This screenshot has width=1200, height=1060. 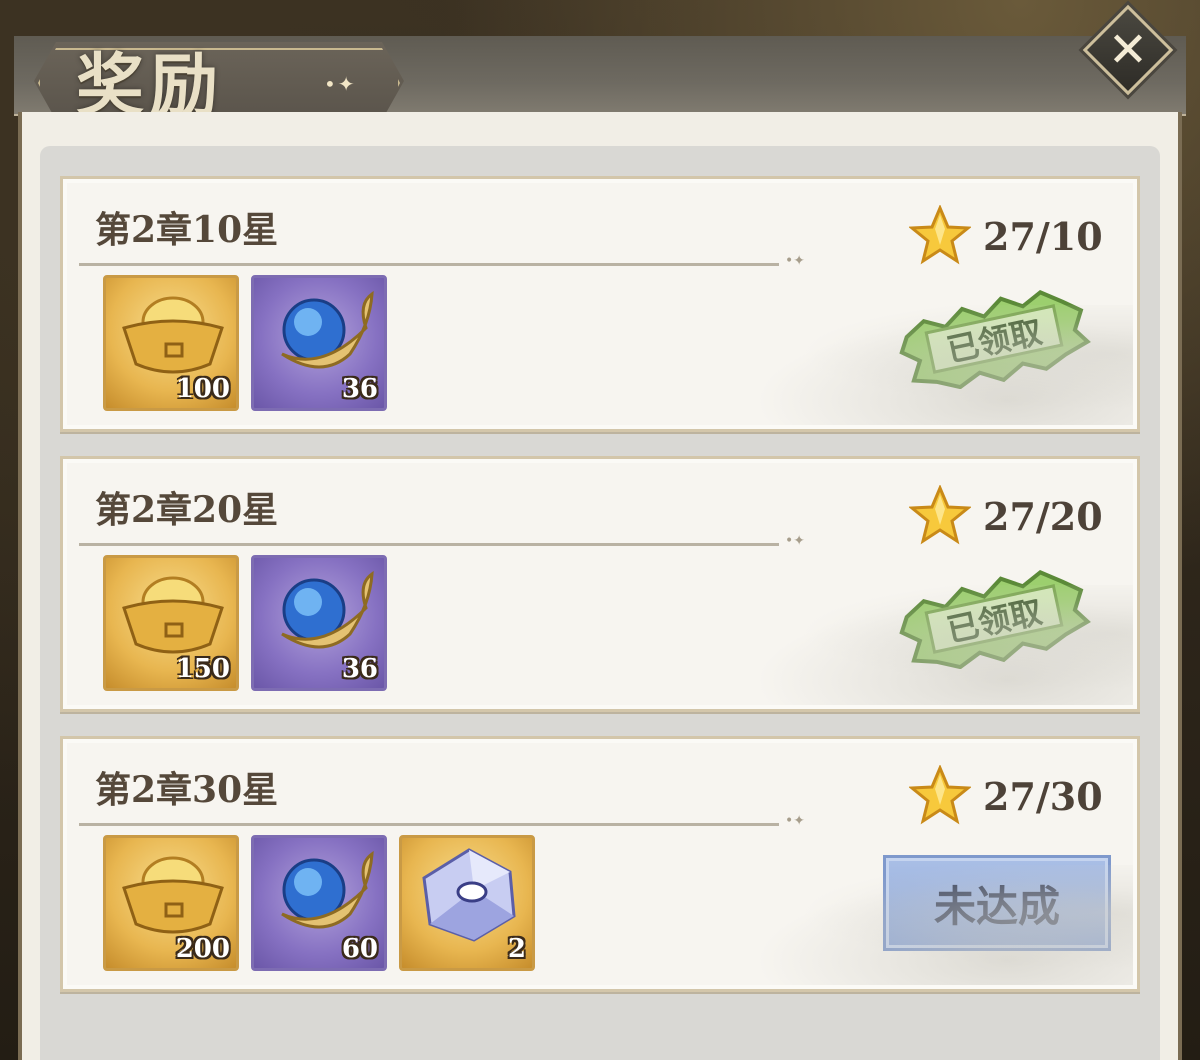 I want to click on star-progress: 27/30, so click(x=1006, y=796).